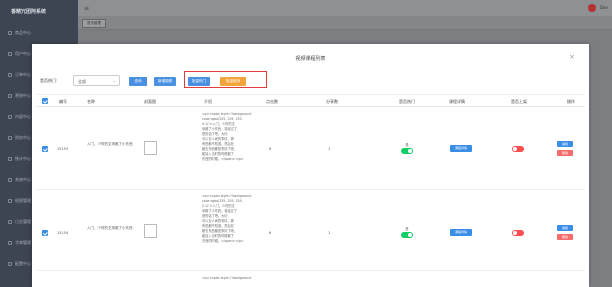 The image size is (612, 287). I want to click on header-detail: 课程详情, so click(457, 101).